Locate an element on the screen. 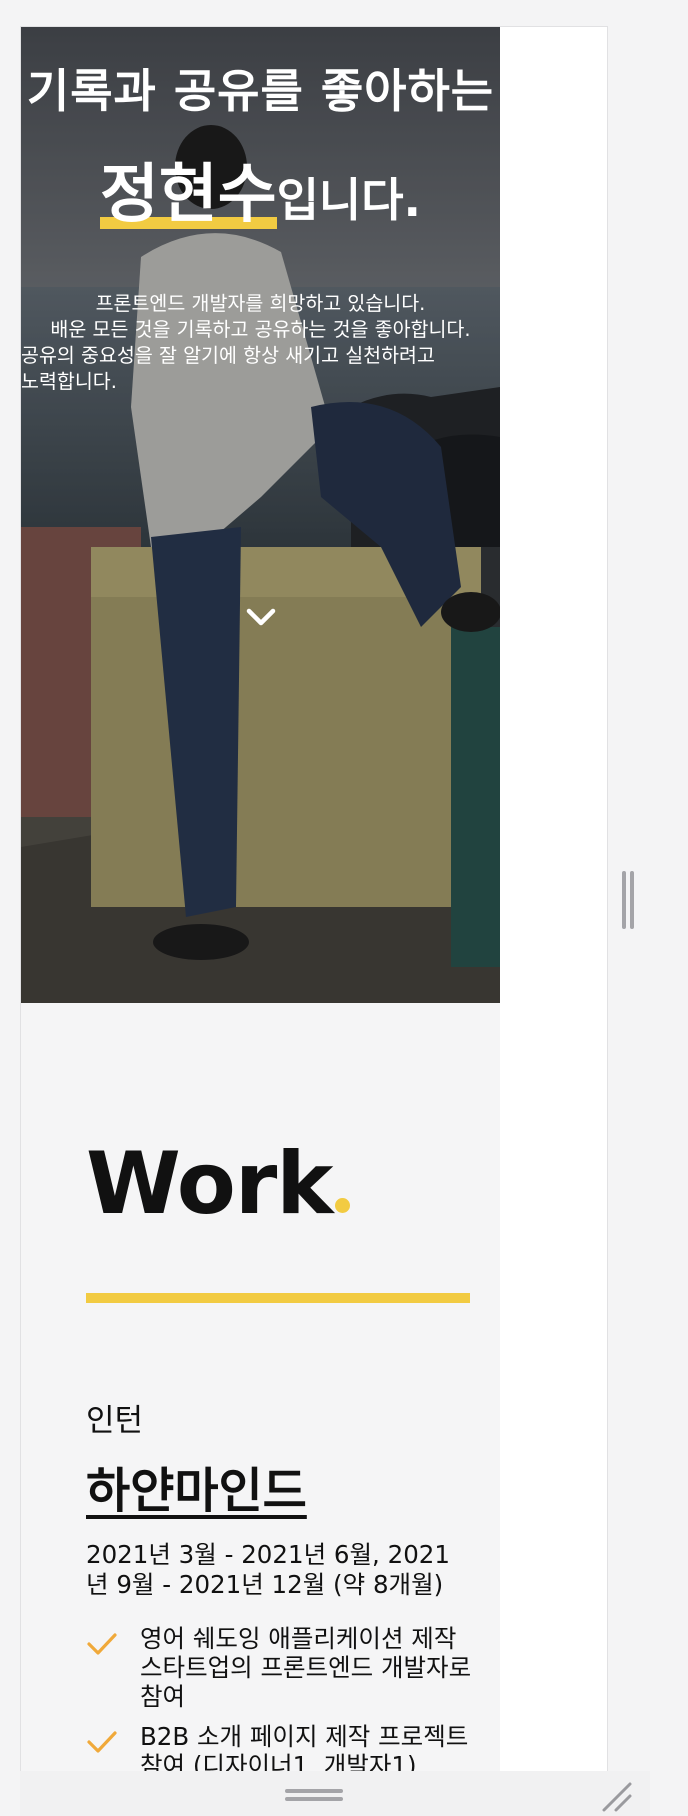 Image resolution: width=688 pixels, height=1816 pixels. corner-resize-grip-icon is located at coordinates (616, 1796).